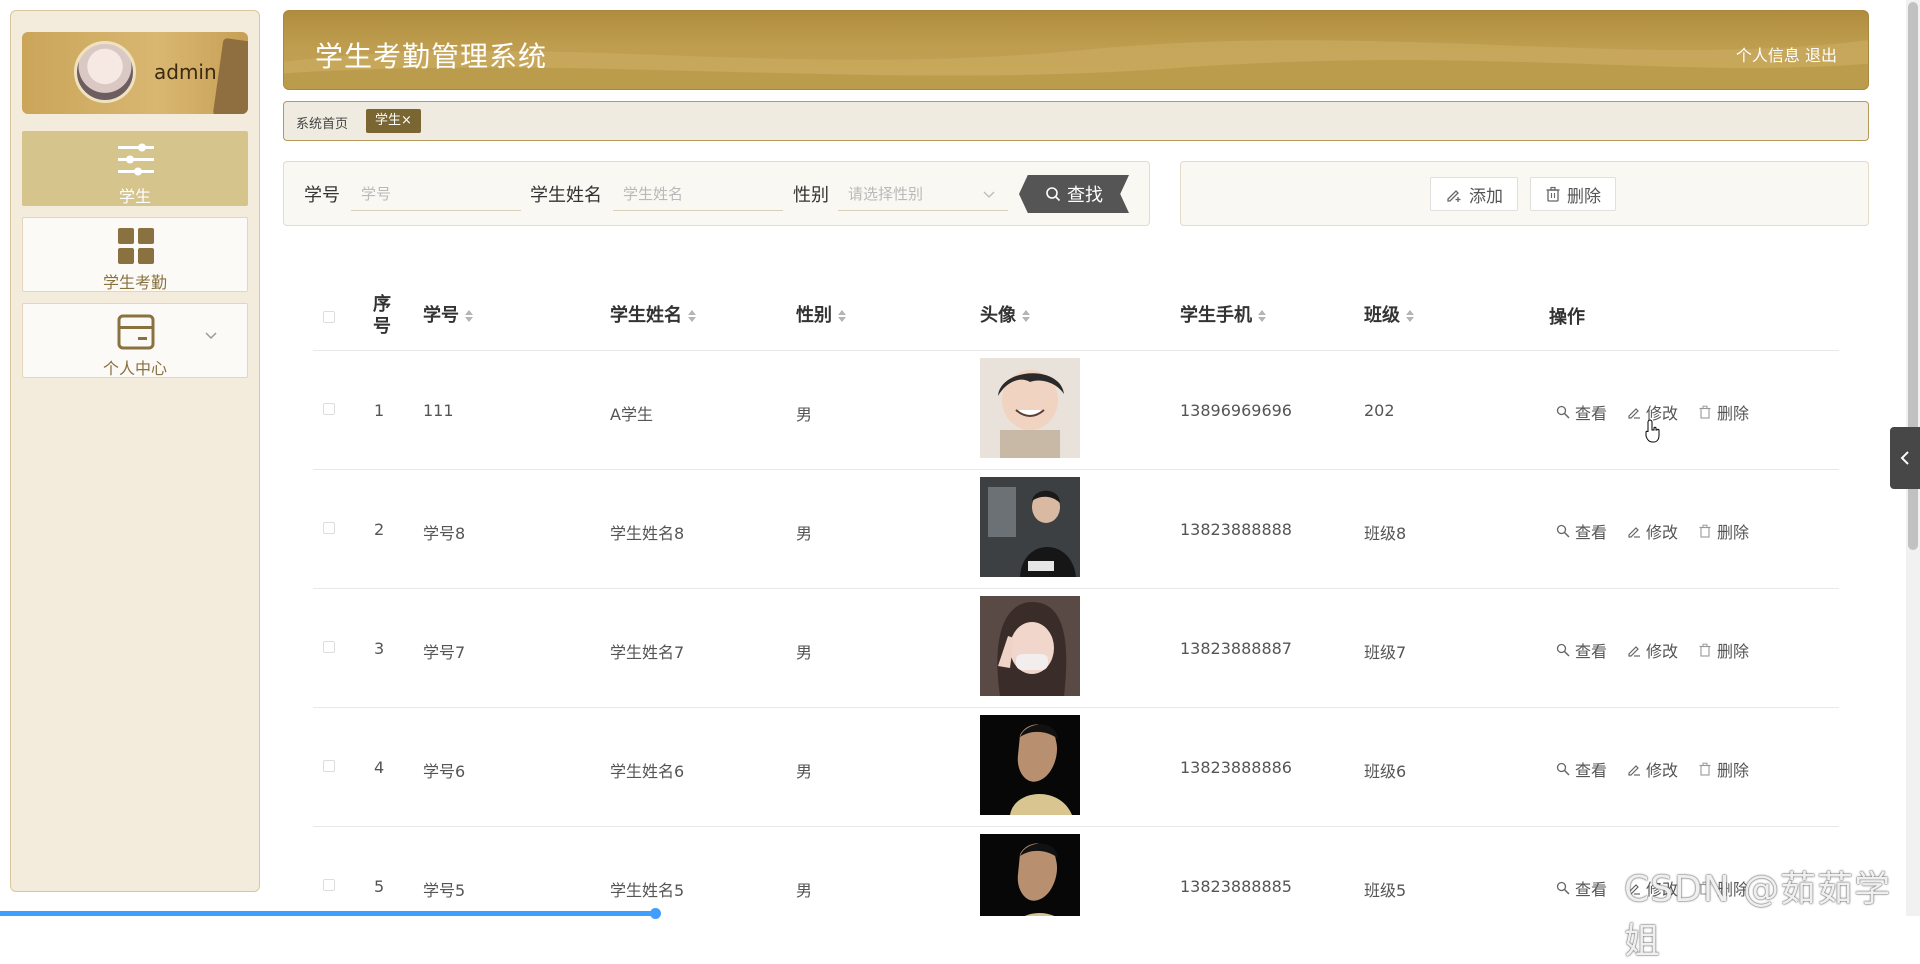 This screenshot has height=964, width=1920. I want to click on header-label: 性别, so click(814, 315).